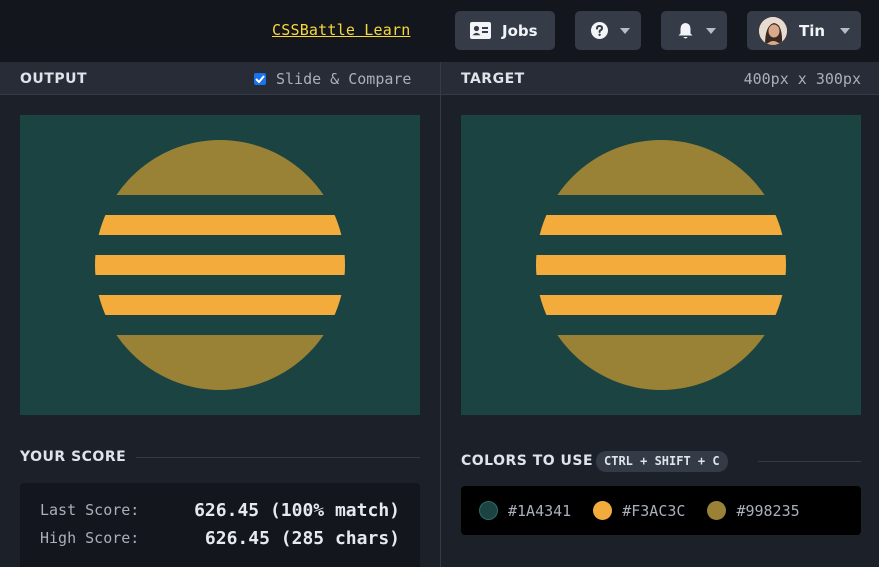 The image size is (879, 567). What do you see at coordinates (440, 314) in the screenshot?
I see `panel-divider` at bounding box center [440, 314].